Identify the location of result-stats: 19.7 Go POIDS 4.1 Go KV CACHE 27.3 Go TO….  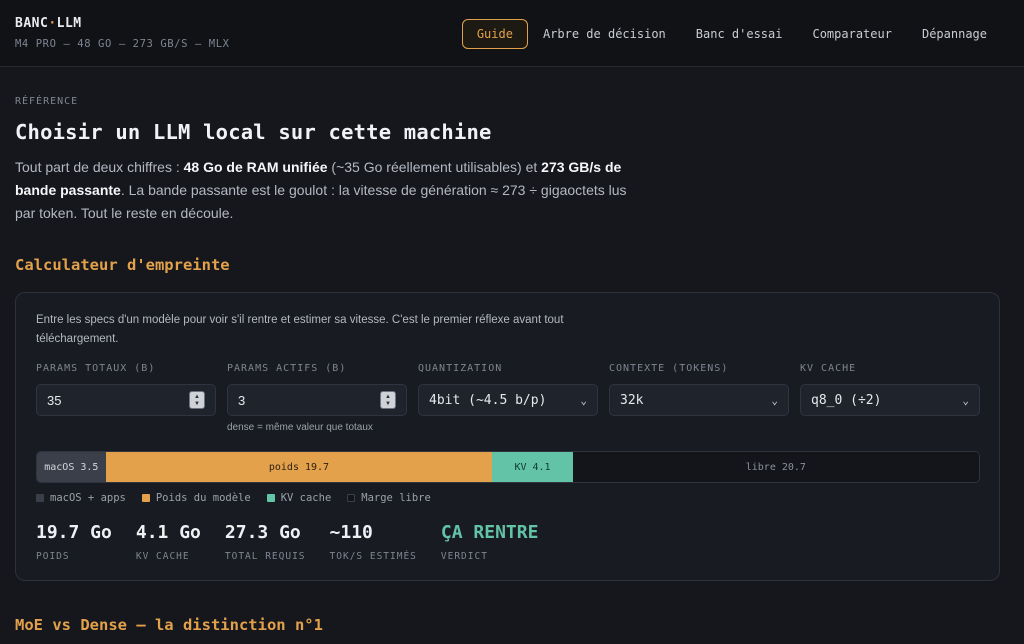
(299, 542).